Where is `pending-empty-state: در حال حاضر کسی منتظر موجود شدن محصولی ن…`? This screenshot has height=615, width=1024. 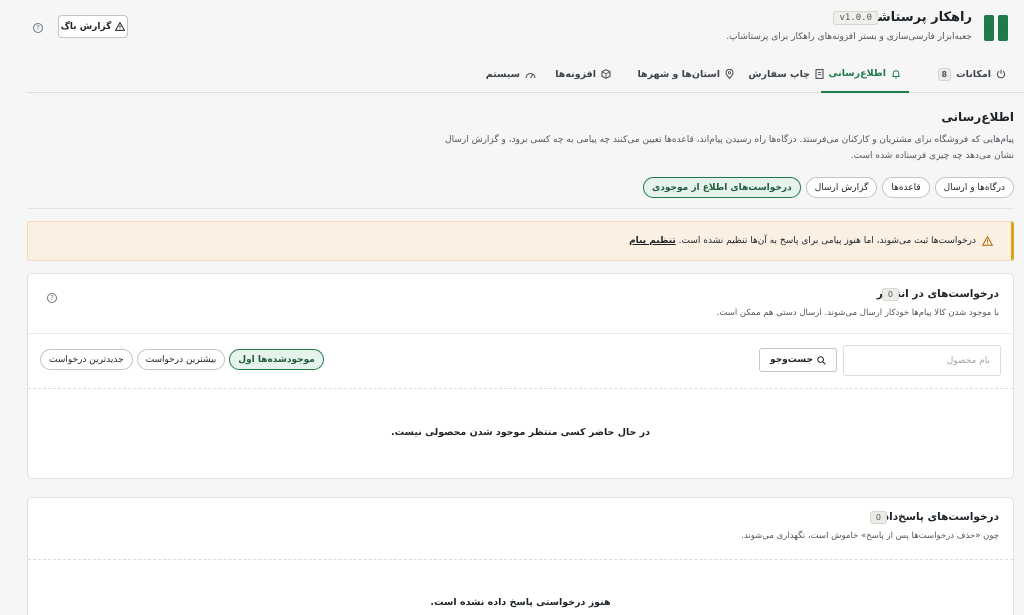 pending-empty-state: در حال حاضر کسی منتظر موجود شدن محصولی ن… is located at coordinates (520, 434).